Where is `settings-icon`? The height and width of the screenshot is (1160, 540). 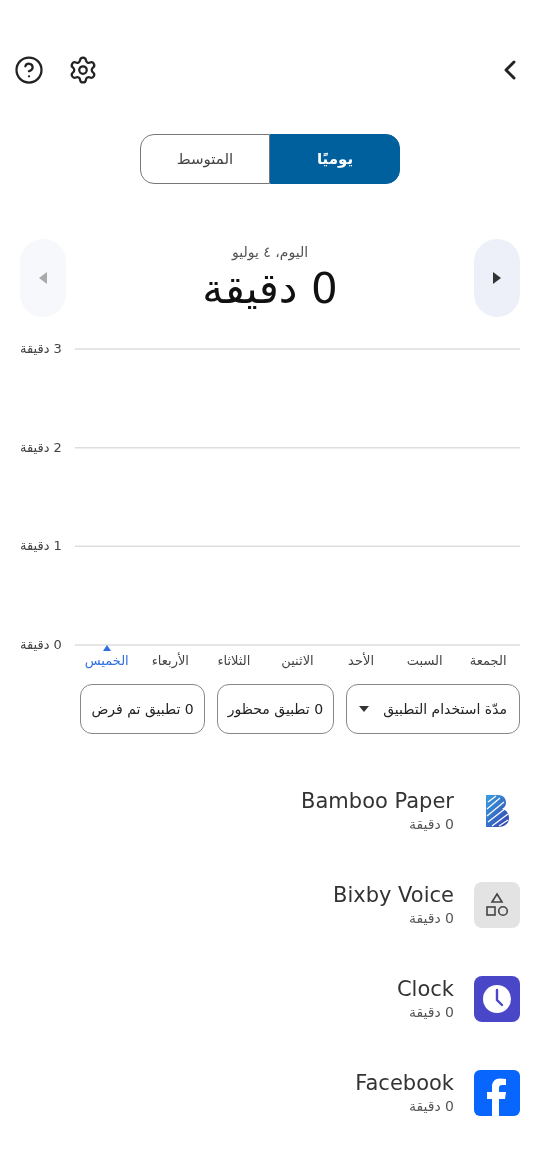 settings-icon is located at coordinates (83, 70).